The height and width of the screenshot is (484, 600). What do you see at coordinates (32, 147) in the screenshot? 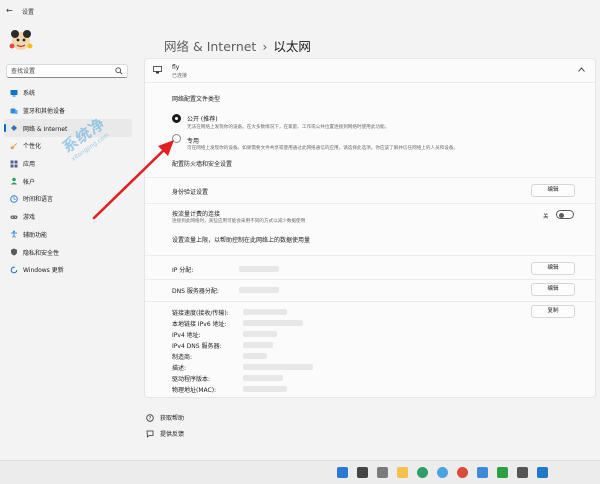
I see `sidebar-item-label: 个性化` at bounding box center [32, 147].